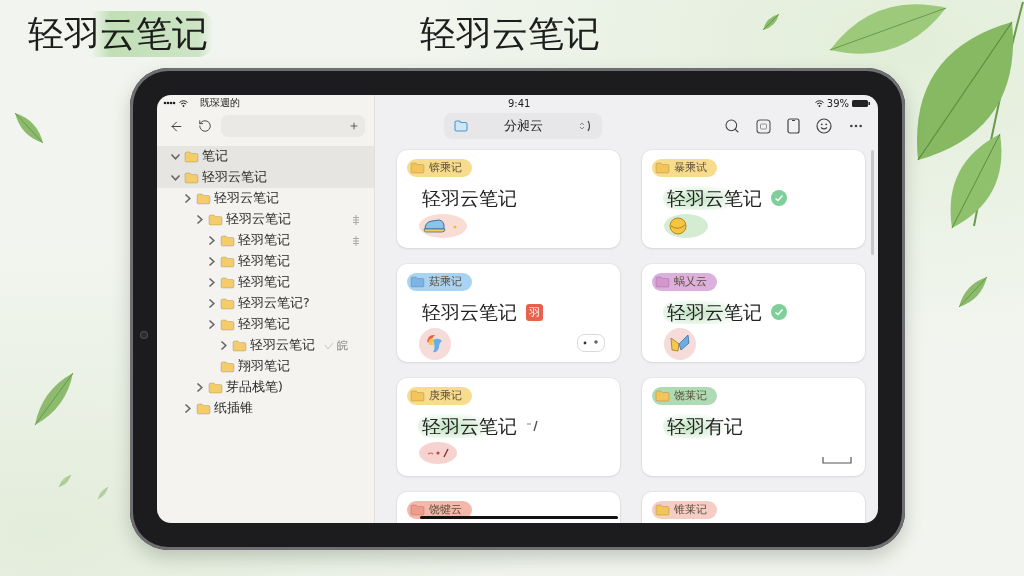  Describe the element at coordinates (205, 126) in the screenshot. I see `rotate-icon` at that location.